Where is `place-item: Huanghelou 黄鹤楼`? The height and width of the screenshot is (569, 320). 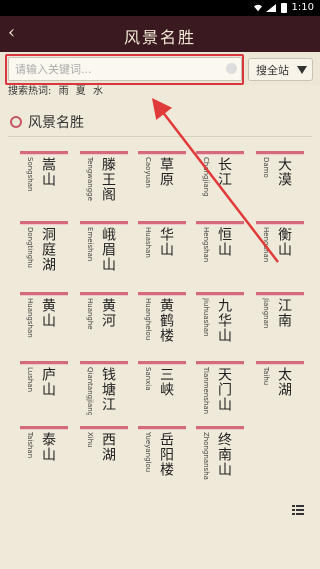 place-item: Huanghelou 黄鹤楼 is located at coordinates (162, 319).